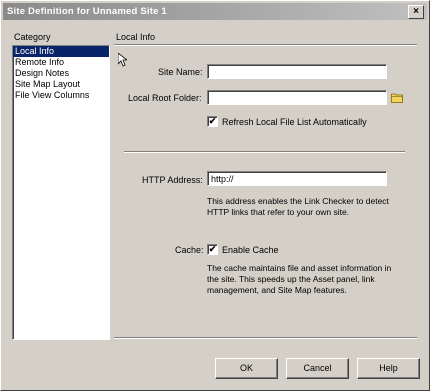 The width and height of the screenshot is (430, 391). Describe the element at coordinates (297, 178) in the screenshot. I see `http-address-input` at that location.